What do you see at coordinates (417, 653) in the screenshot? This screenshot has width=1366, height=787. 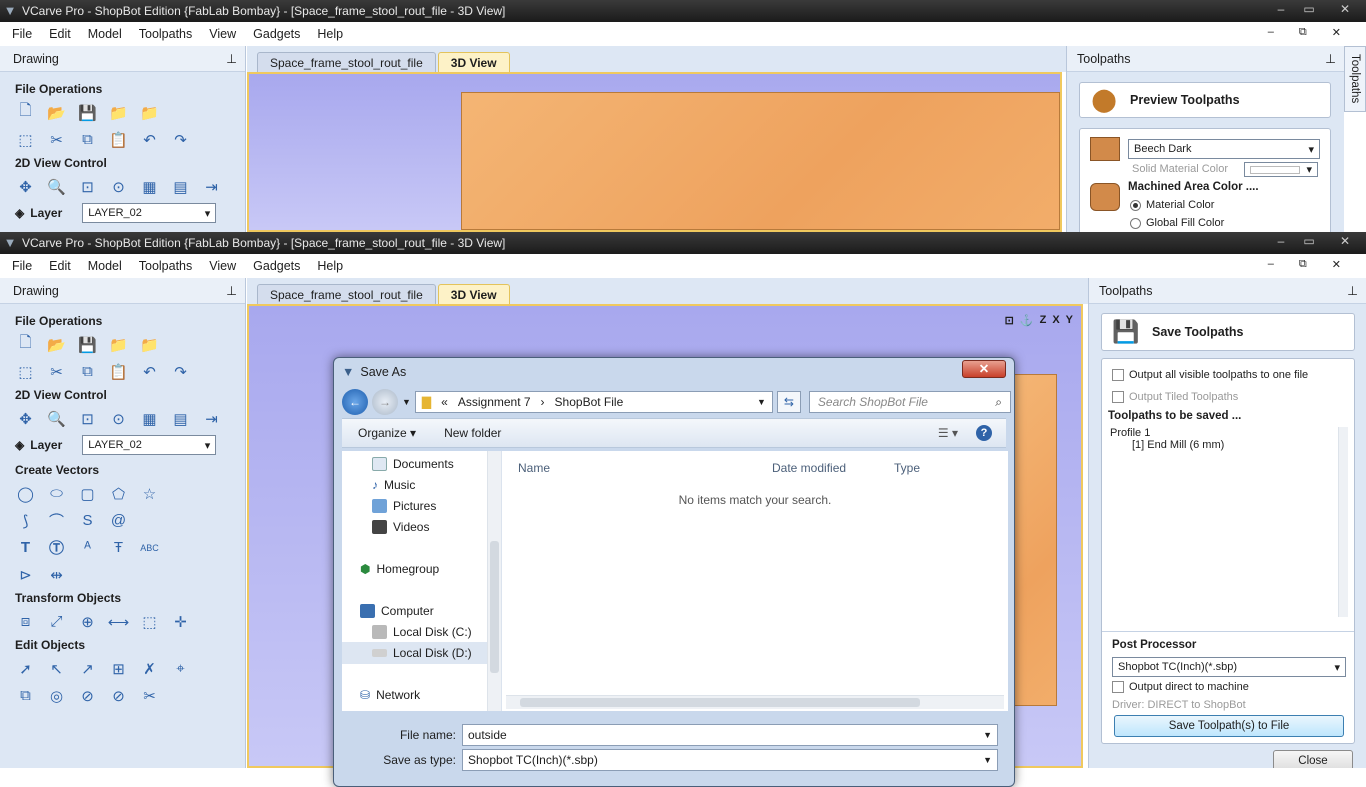 I see `nav-local-disk-d: Local Disk (D:)` at bounding box center [417, 653].